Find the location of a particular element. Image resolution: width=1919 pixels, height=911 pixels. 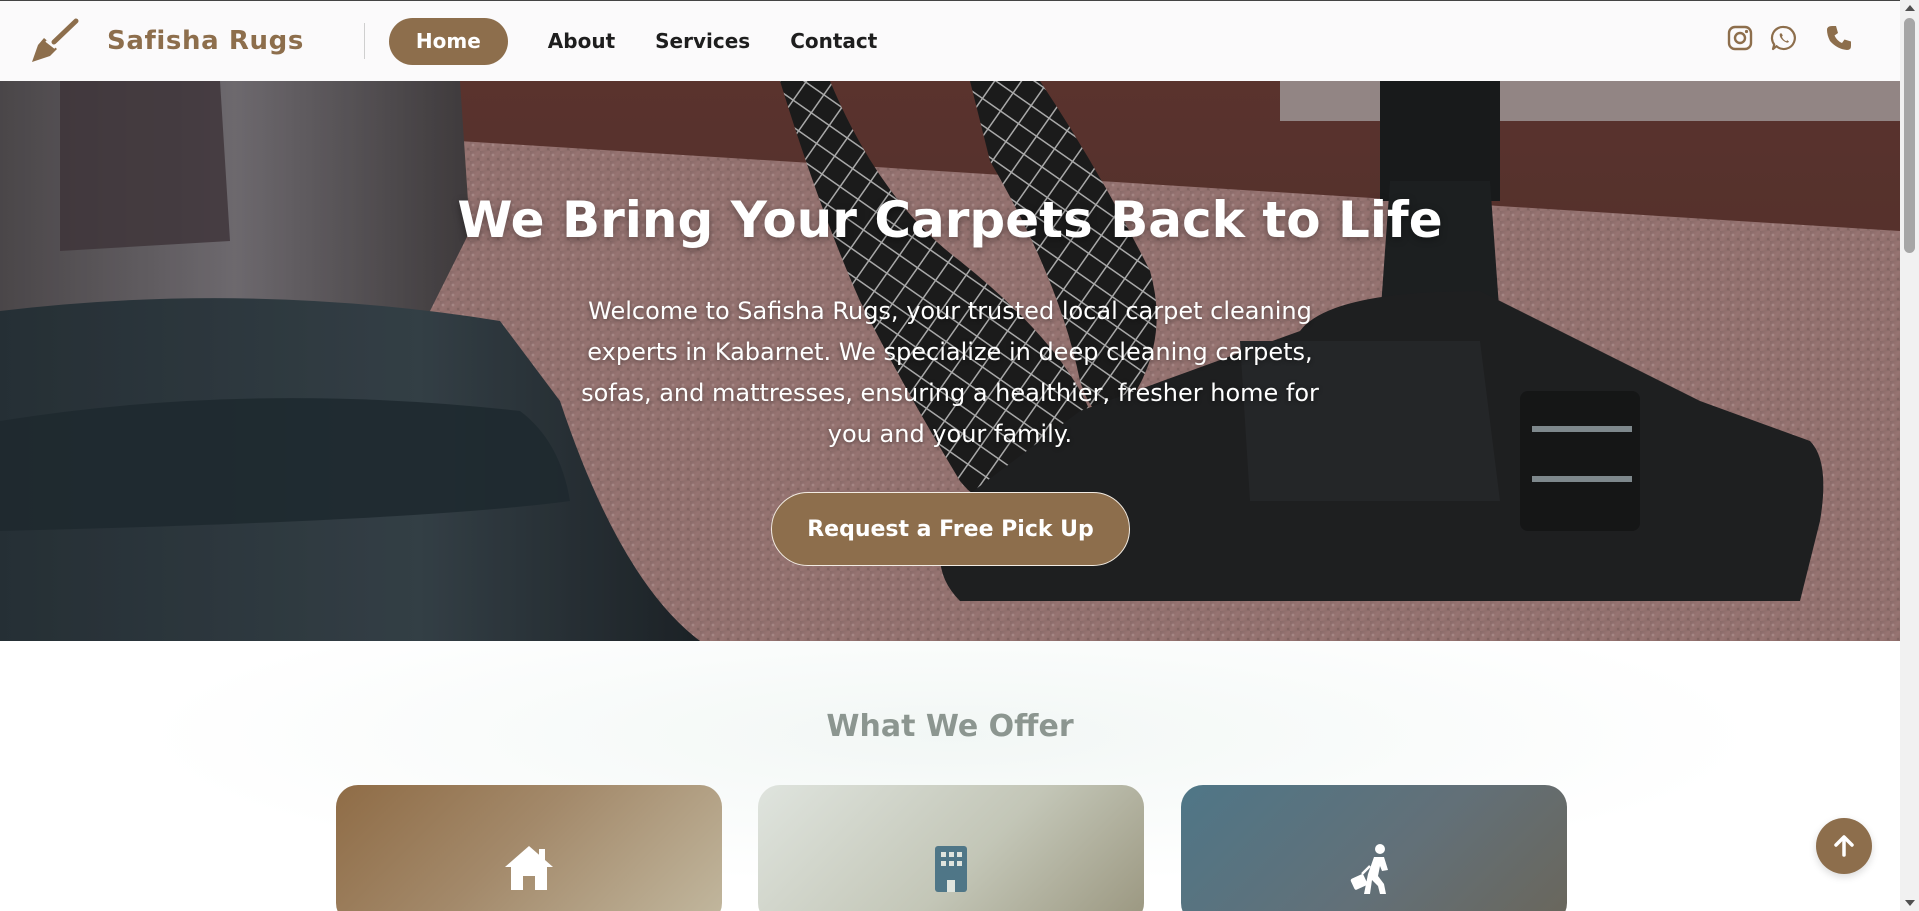

instagram-icon is located at coordinates (1740, 38).